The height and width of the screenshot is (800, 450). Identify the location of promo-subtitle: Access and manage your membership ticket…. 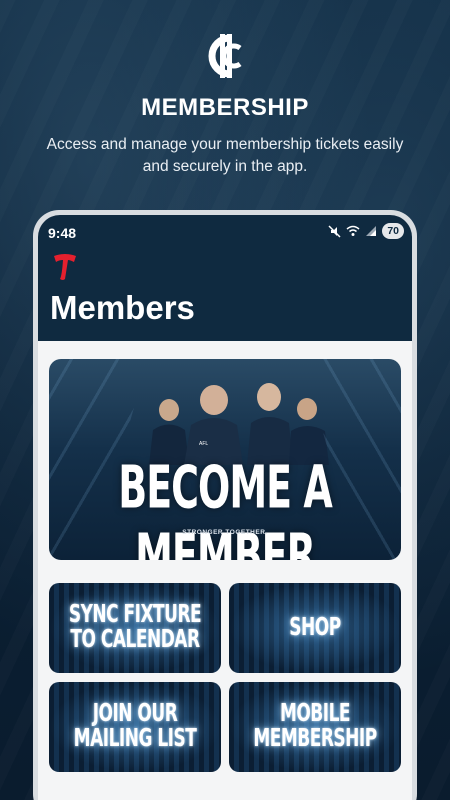
(225, 155).